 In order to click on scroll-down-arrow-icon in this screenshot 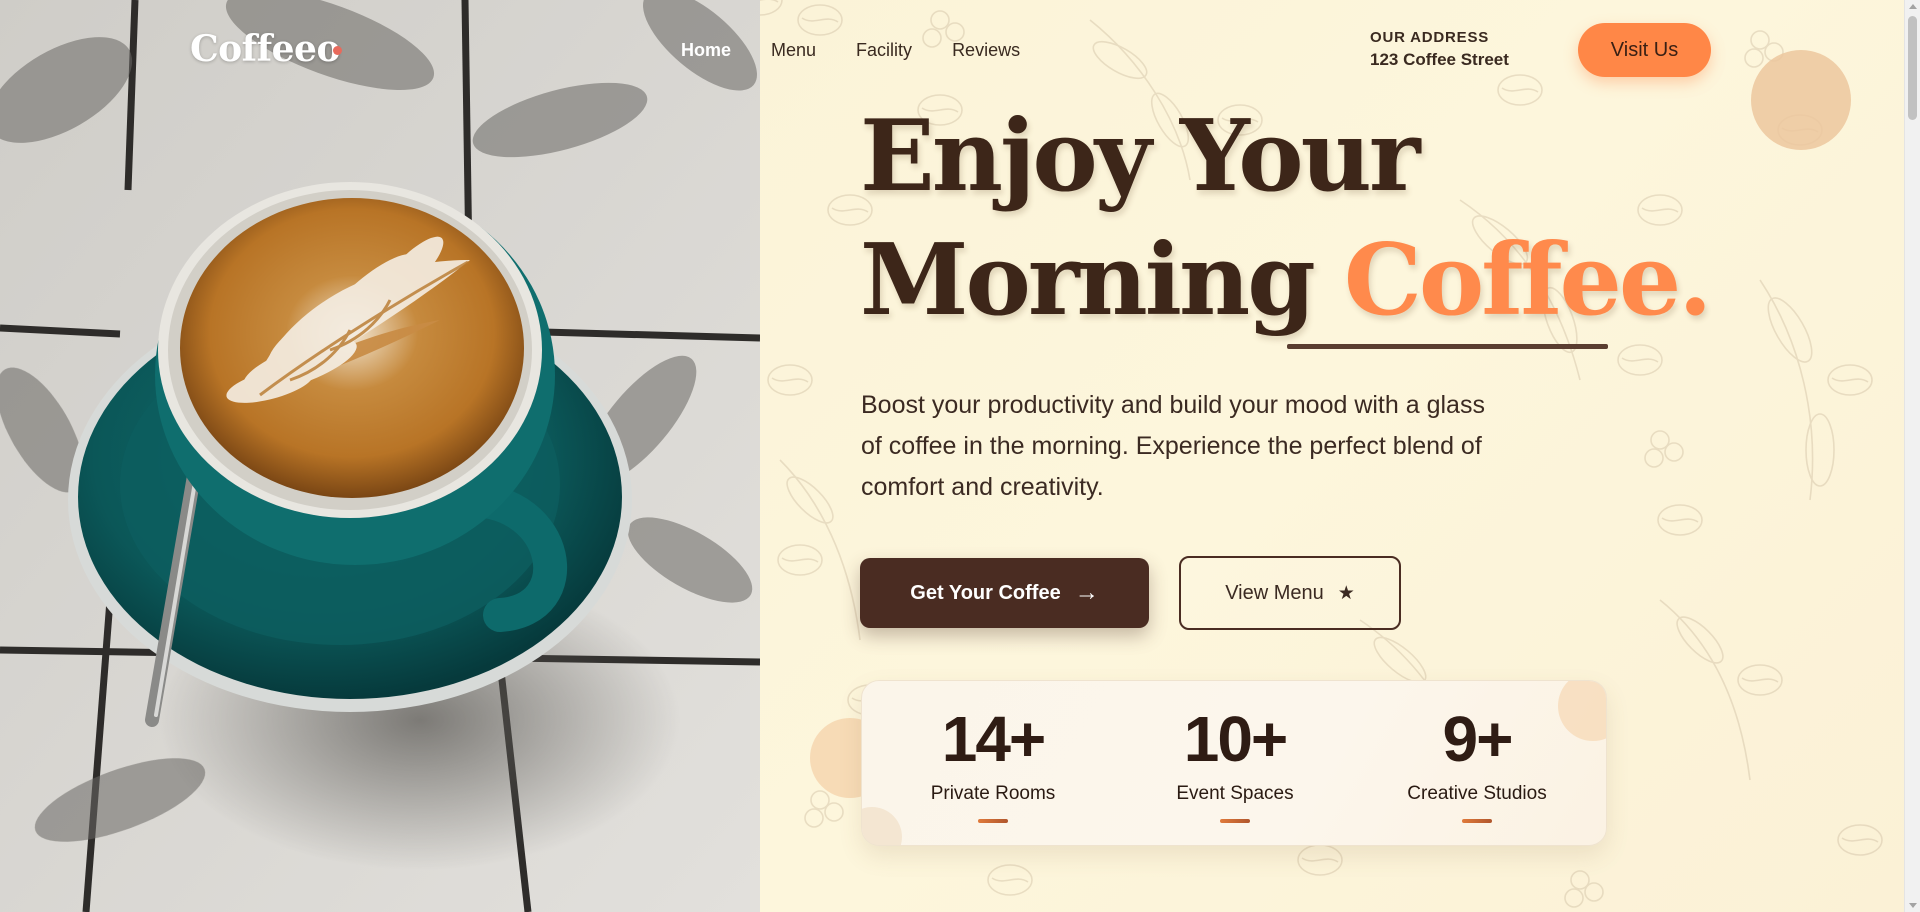, I will do `click(1913, 905)`.